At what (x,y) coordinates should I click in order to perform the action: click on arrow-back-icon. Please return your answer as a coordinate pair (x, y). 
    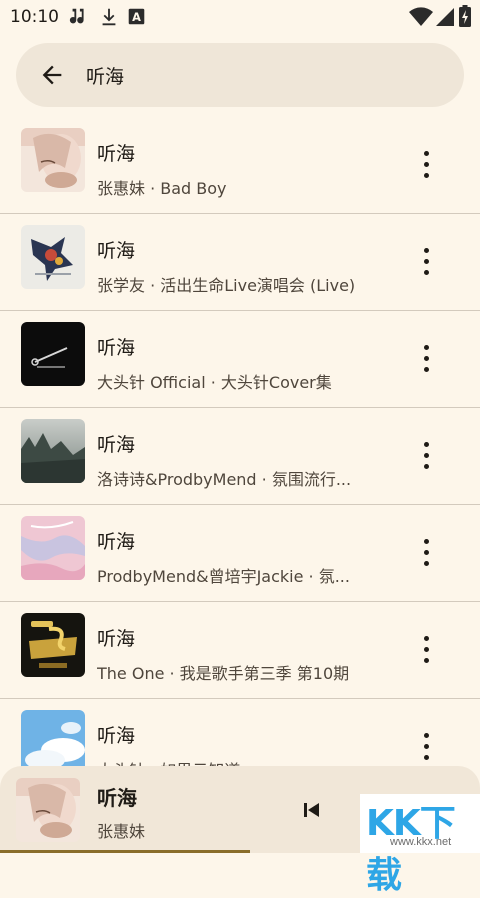
    Looking at the image, I should click on (52, 75).